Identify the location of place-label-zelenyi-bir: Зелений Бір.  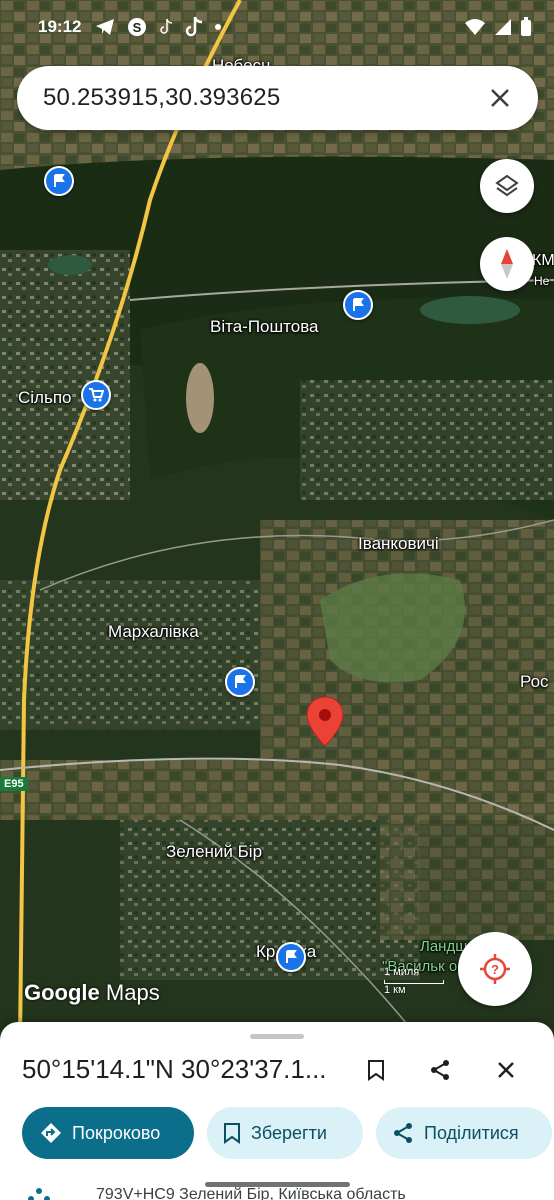
(214, 852).